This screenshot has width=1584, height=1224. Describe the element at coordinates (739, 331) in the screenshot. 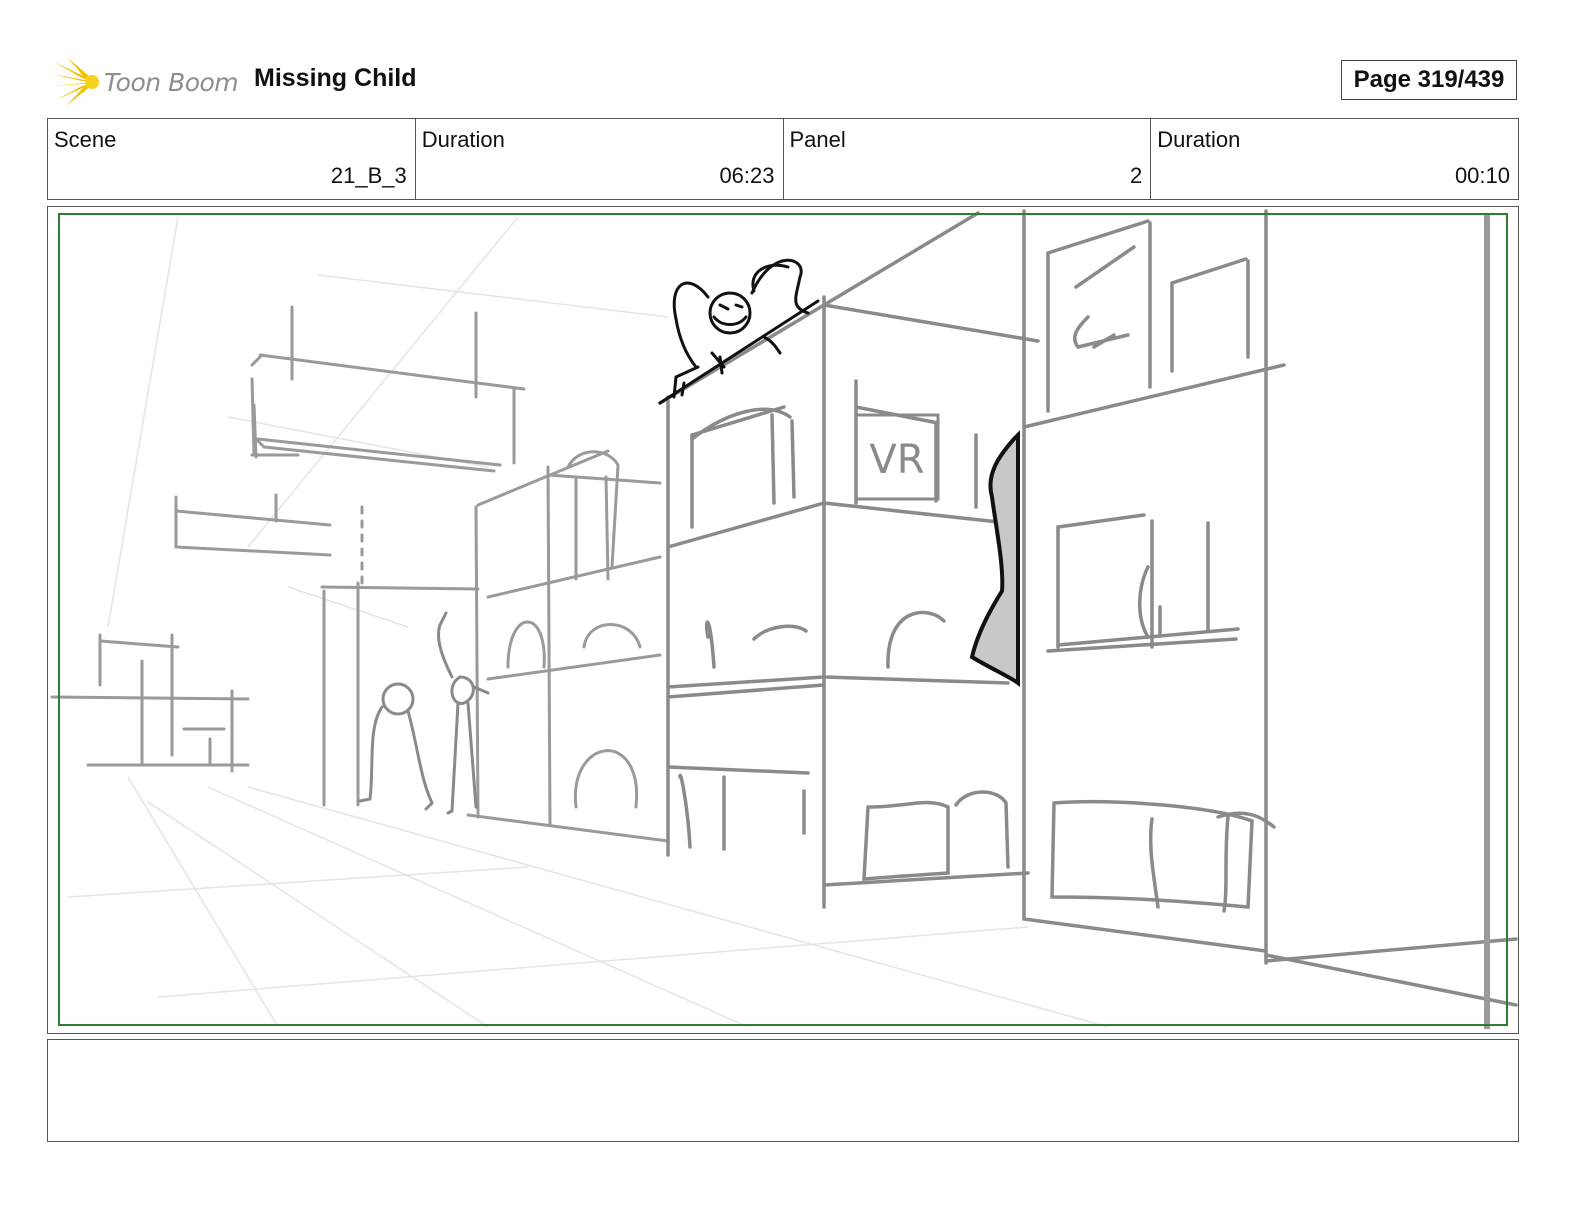

I see `rooftop-character` at that location.